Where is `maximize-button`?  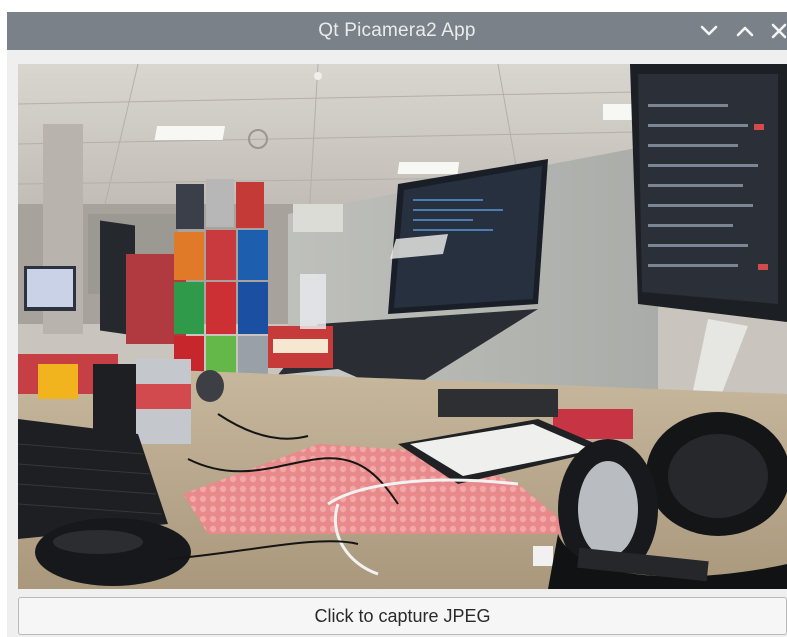
maximize-button is located at coordinates (745, 31).